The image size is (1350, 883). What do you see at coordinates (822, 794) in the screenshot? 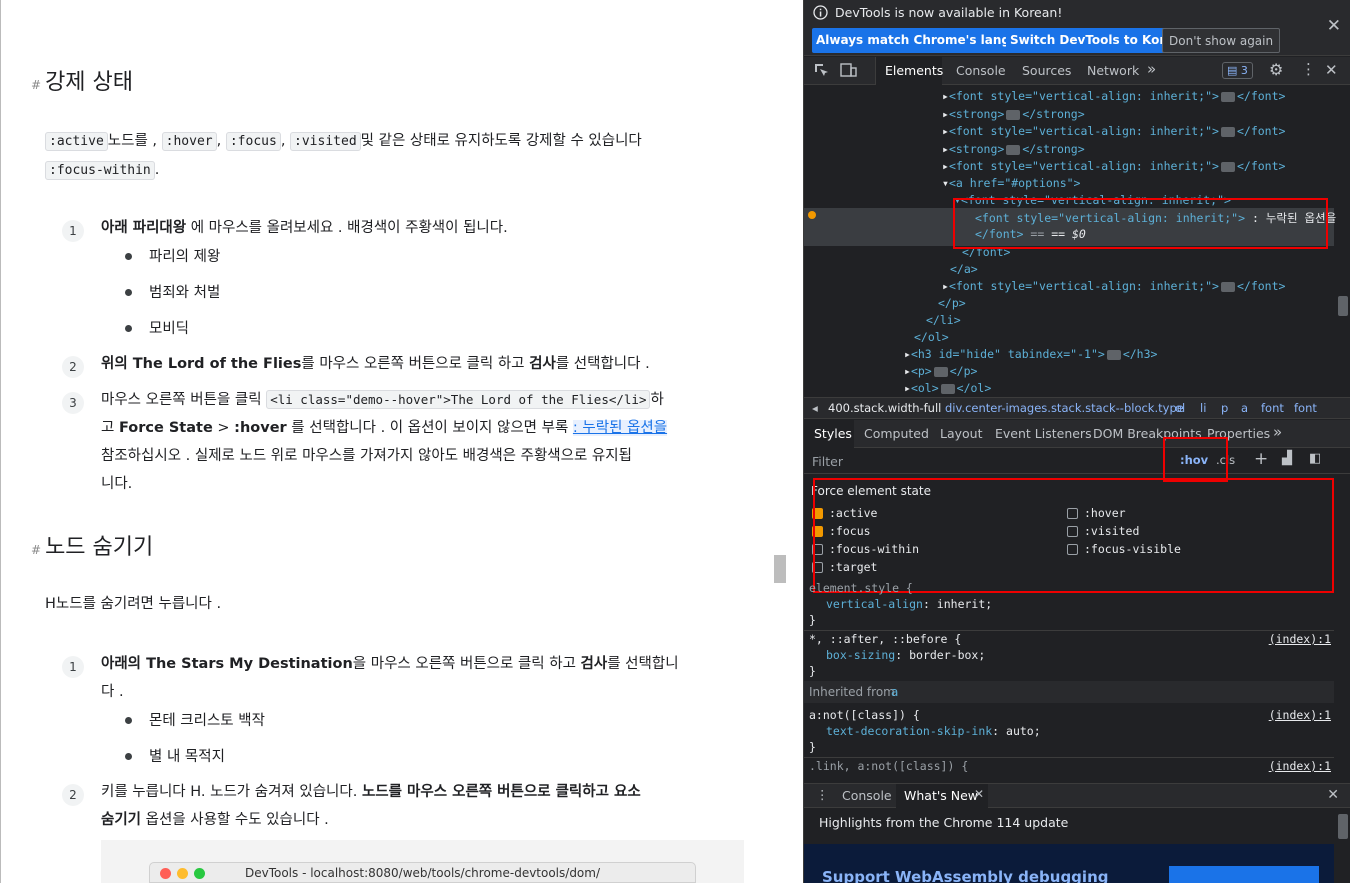
I see `drawer-menu-icon: ⋮` at bounding box center [822, 794].